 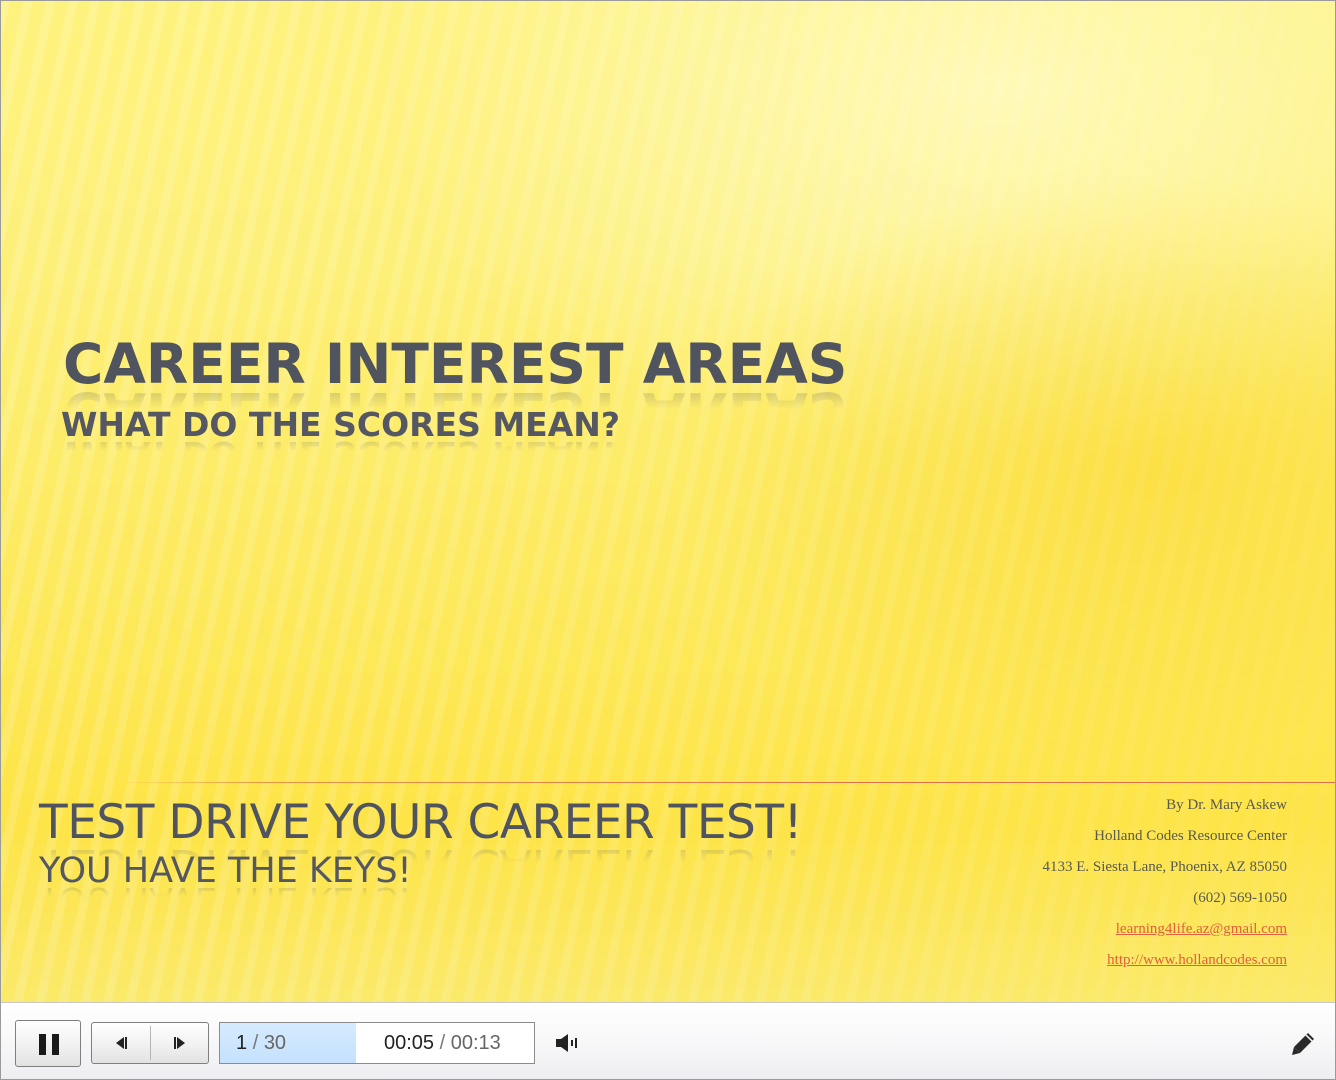 I want to click on next-slide-icon, so click(x=179, y=1043).